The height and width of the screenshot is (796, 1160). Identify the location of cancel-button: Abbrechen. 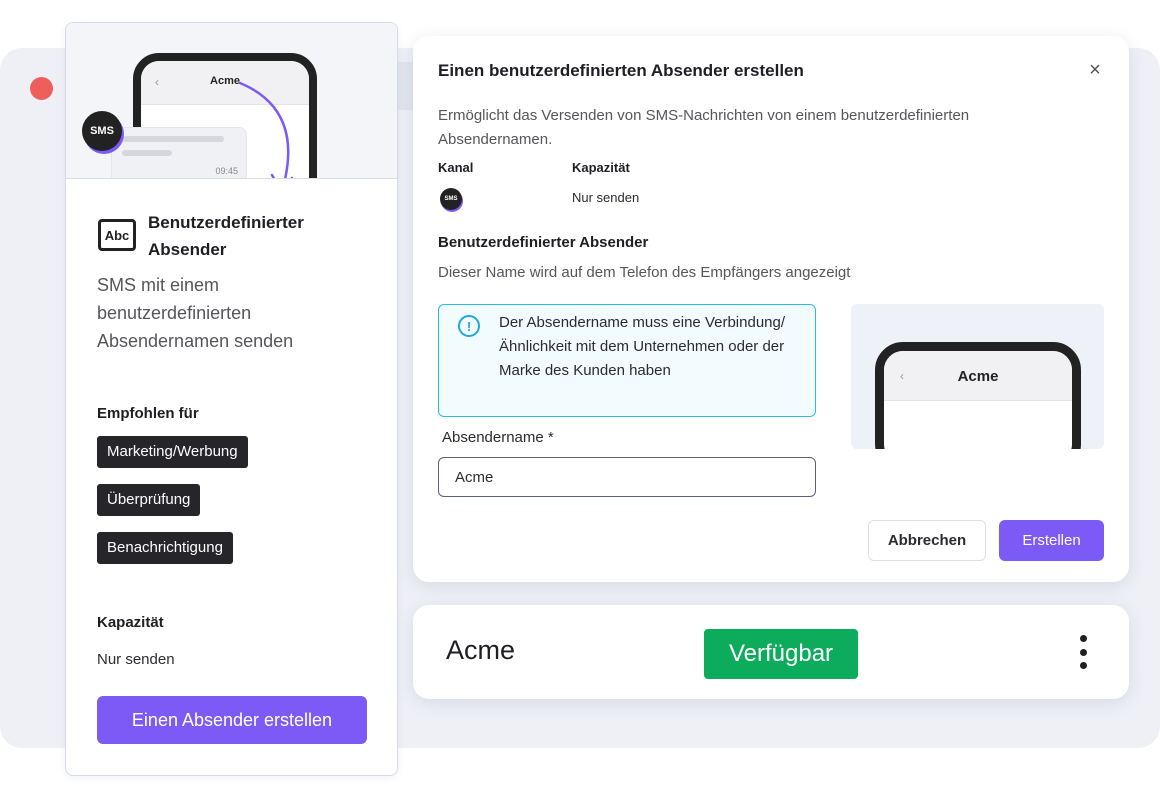
(927, 540).